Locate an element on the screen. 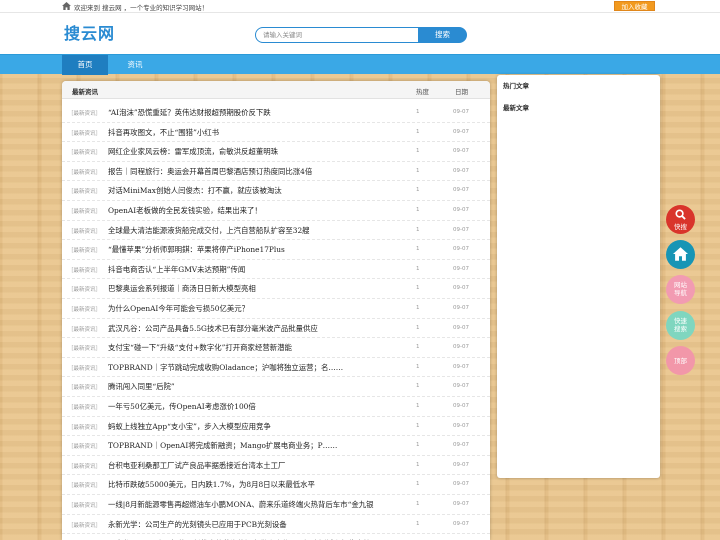 The width and height of the screenshot is (720, 540). column-header-date: 日期 is located at coordinates (461, 92).